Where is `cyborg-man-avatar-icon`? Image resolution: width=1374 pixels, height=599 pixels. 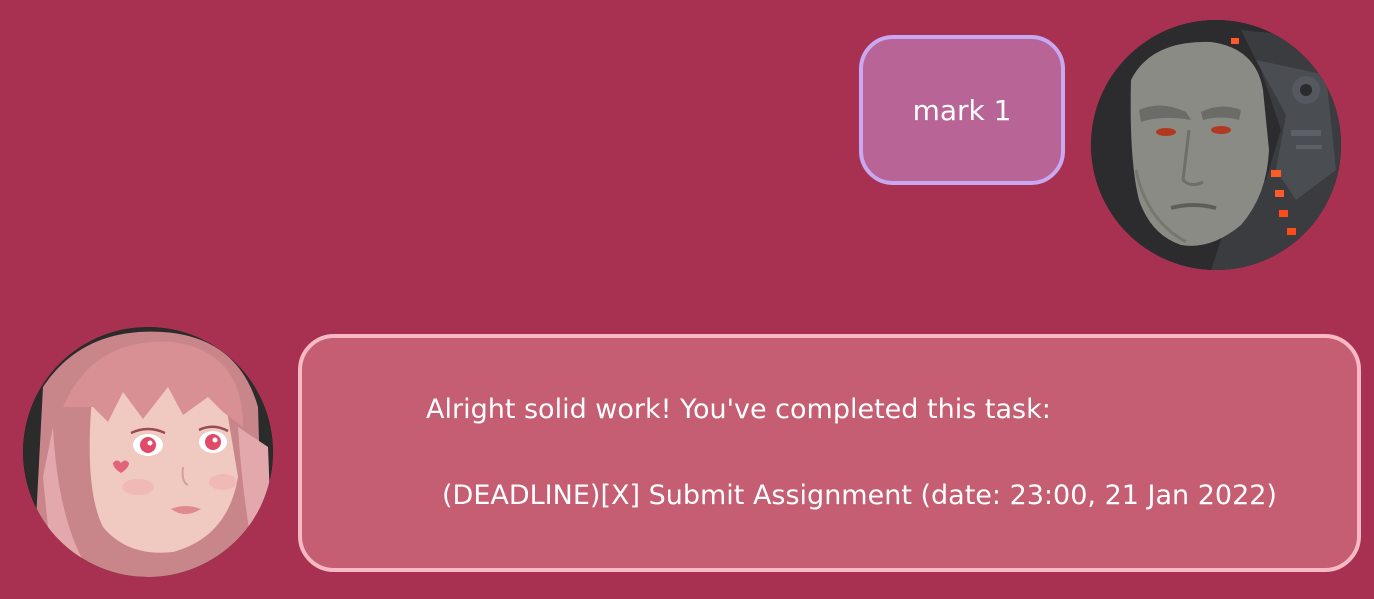 cyborg-man-avatar-icon is located at coordinates (1216, 145).